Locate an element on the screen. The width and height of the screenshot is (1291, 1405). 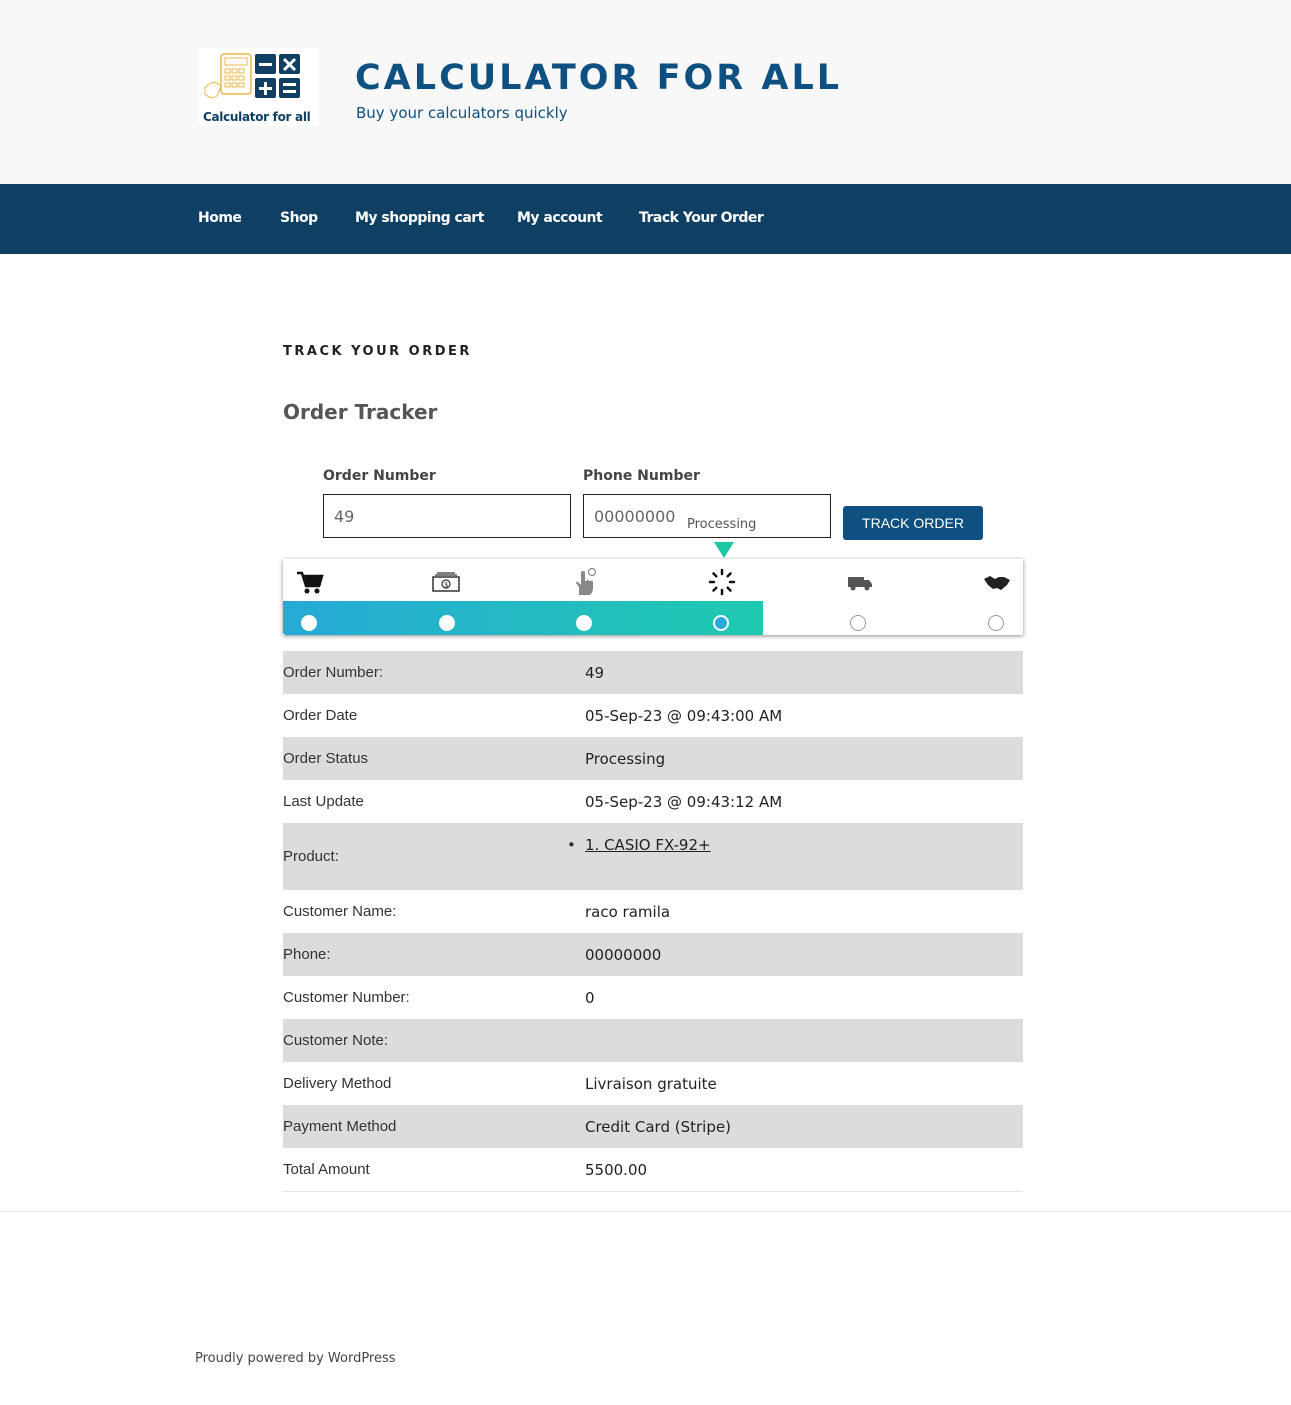
table-row: Payment Method Credit Card (Stripe) is located at coordinates (653, 1126).